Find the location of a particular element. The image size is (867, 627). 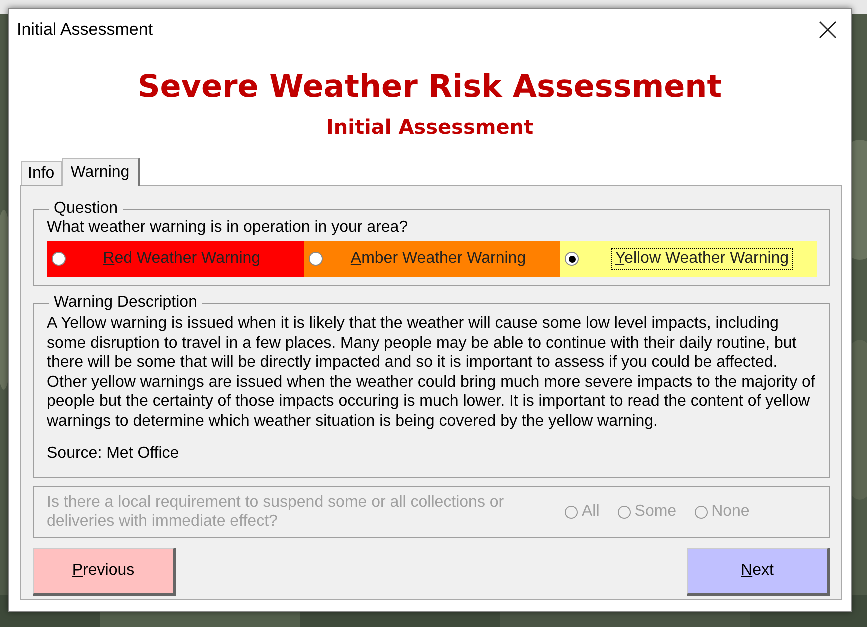

tab: Warning is located at coordinates (101, 172).